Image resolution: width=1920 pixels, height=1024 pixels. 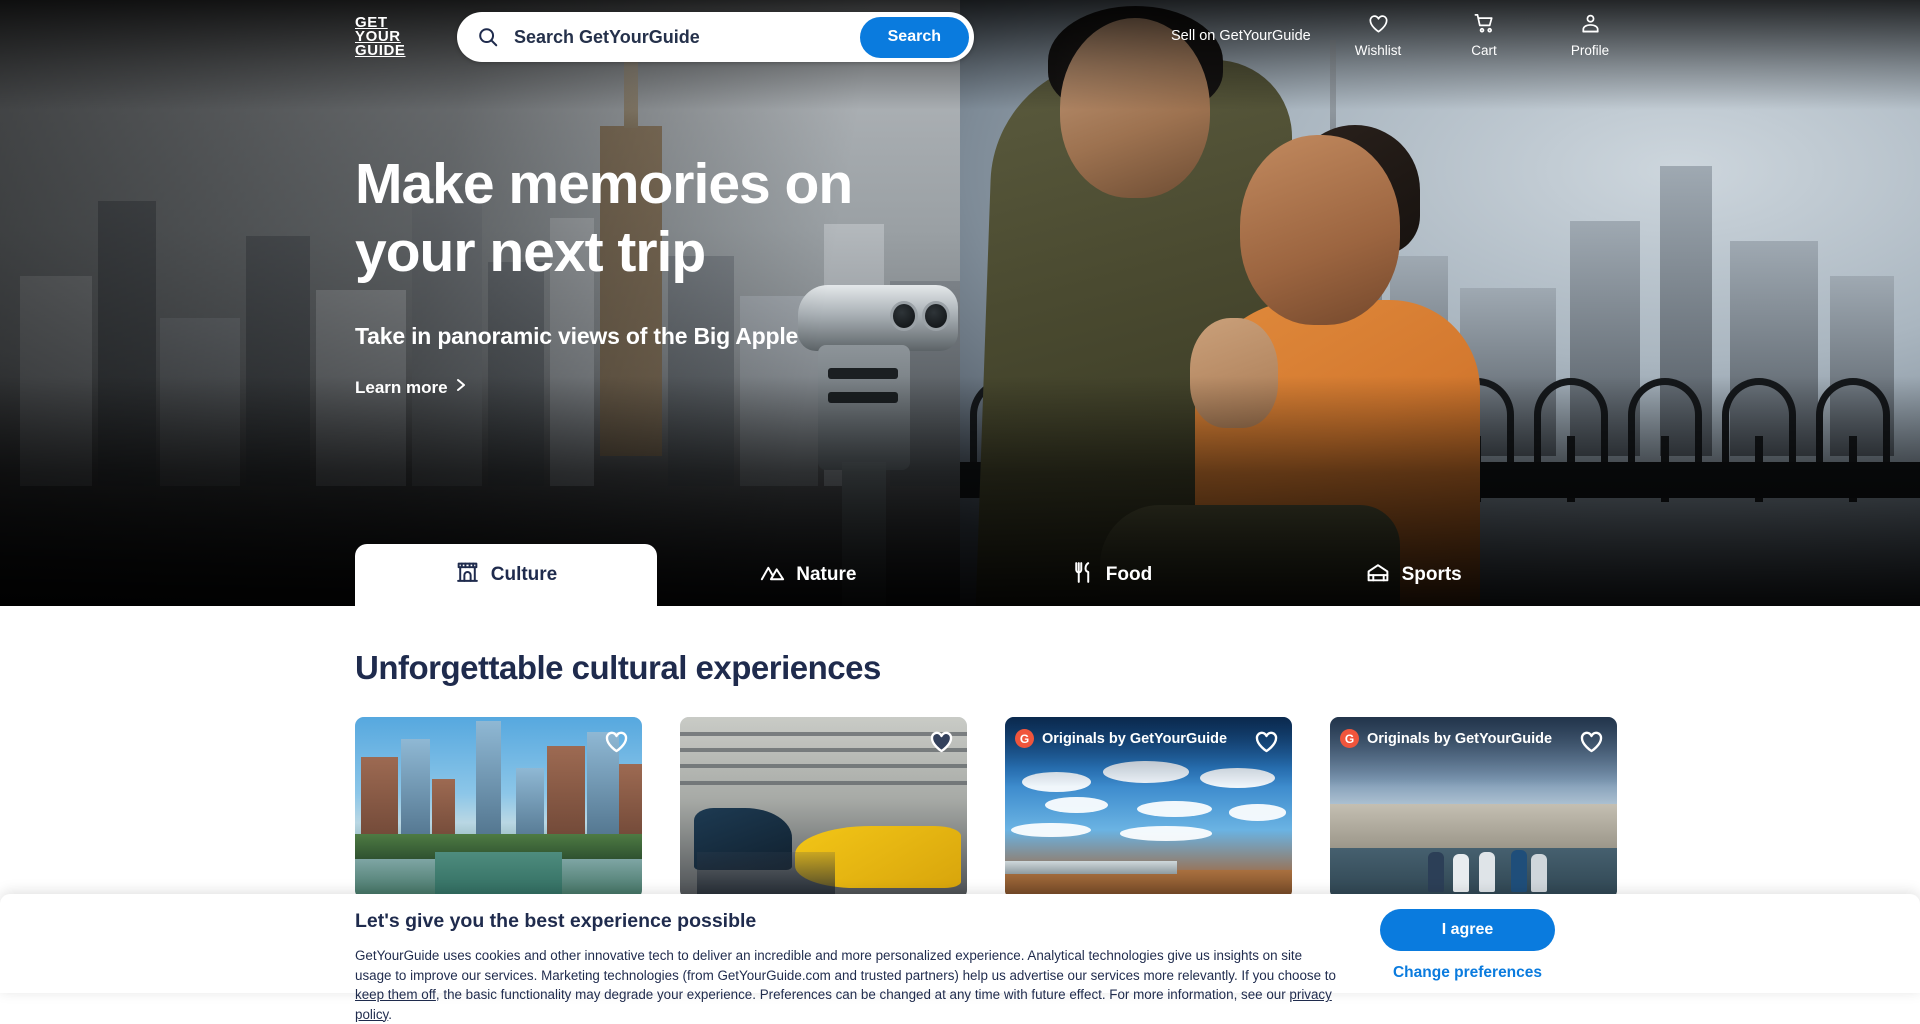 I want to click on experience-card-list: G Originals by GetYourGuide, so click(x=960, y=808).